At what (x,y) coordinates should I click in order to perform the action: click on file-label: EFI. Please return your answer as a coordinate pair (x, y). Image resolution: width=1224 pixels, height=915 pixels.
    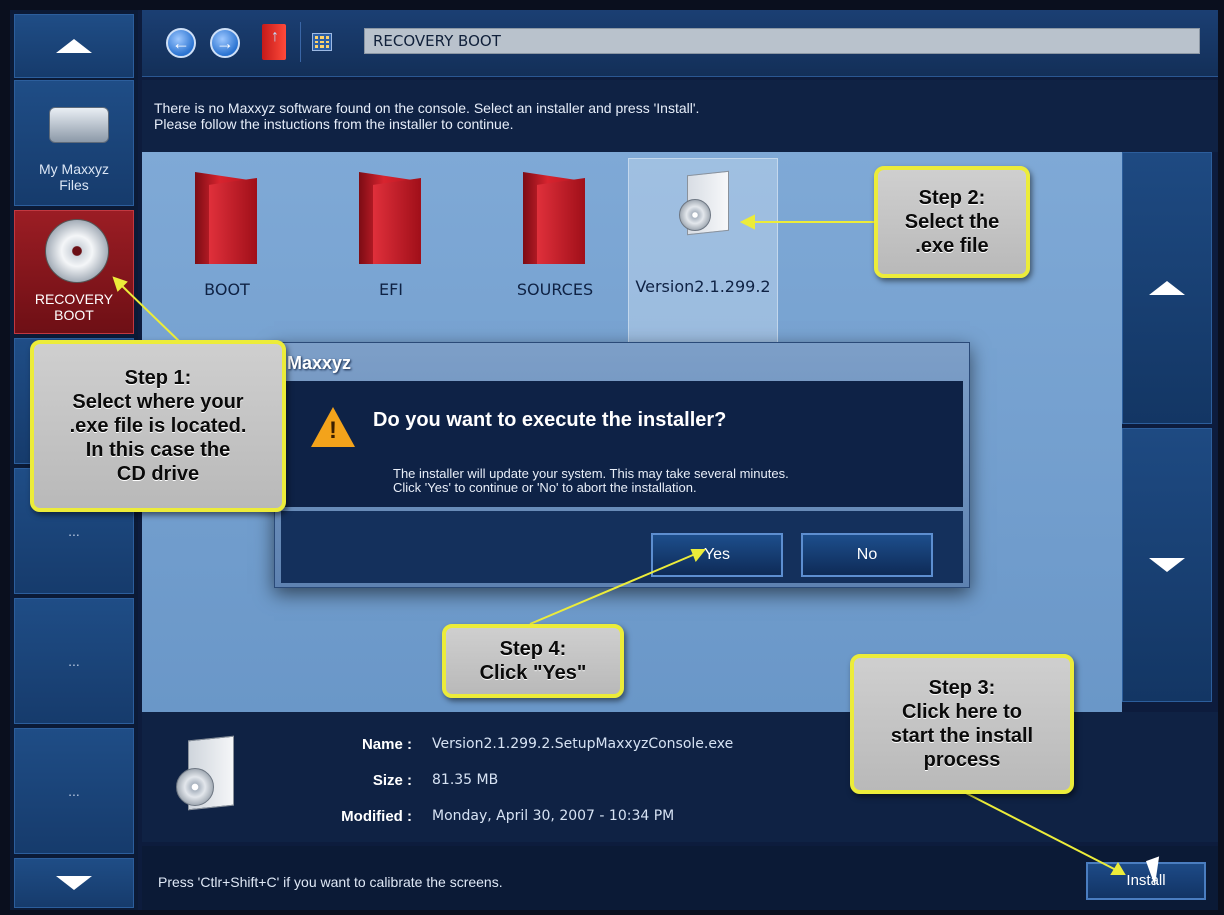
    Looking at the image, I should click on (391, 289).